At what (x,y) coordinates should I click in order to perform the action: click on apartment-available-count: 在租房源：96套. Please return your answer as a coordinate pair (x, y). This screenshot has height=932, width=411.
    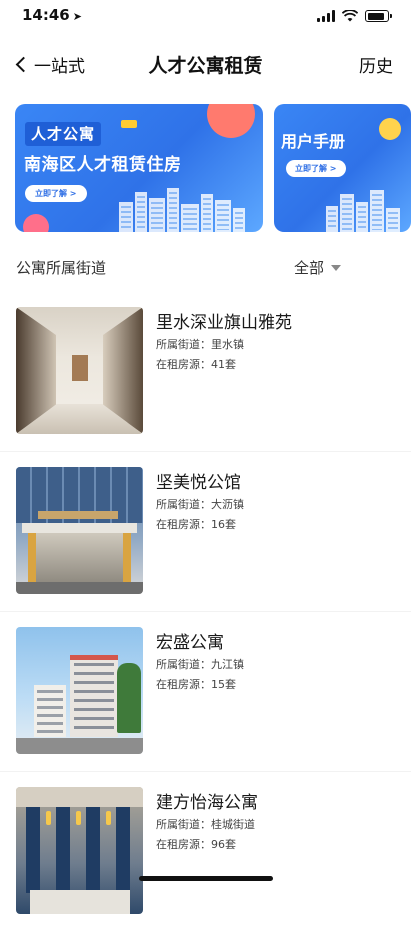
    Looking at the image, I should click on (196, 844).